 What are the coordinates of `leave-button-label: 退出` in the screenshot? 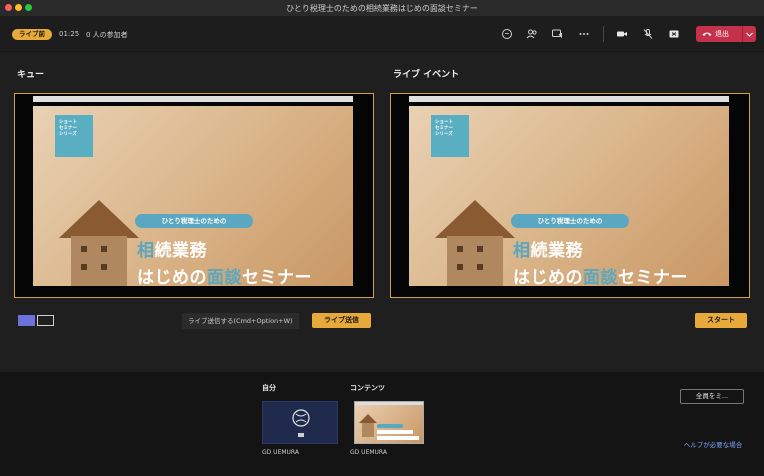 It's located at (722, 34).